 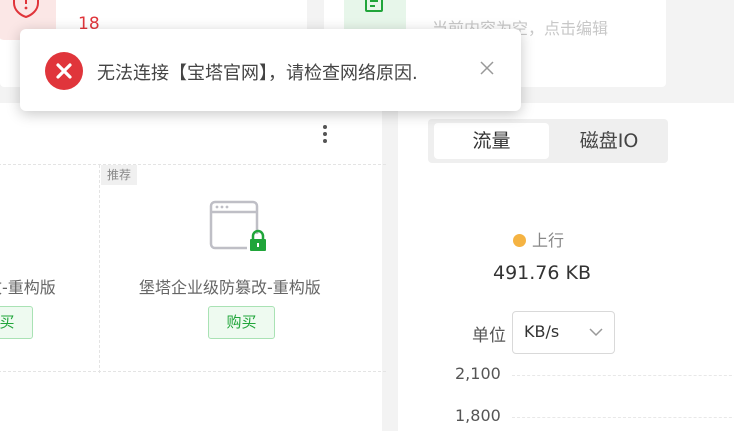 I want to click on error-circle-icon, so click(x=64, y=71).